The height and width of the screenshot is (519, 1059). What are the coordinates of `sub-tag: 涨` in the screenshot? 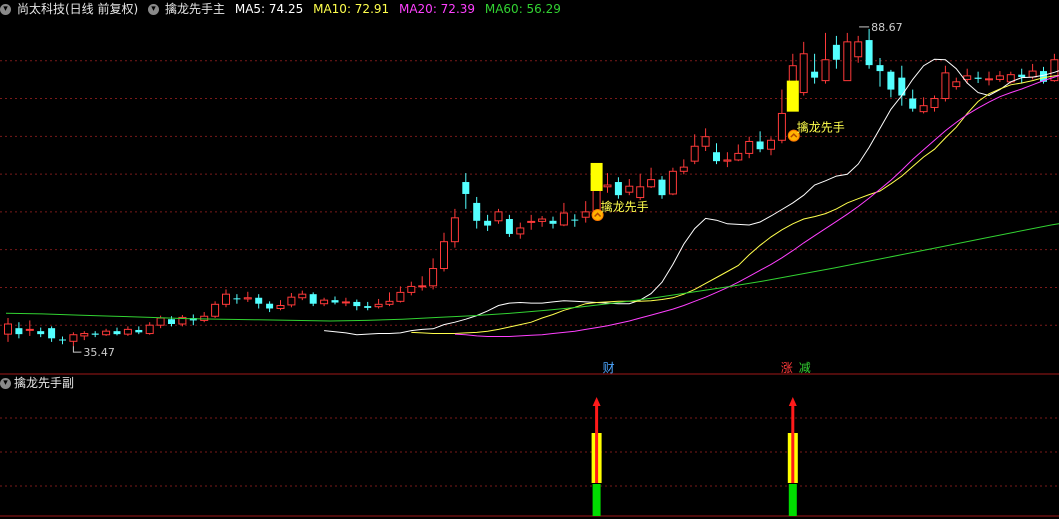 It's located at (787, 367).